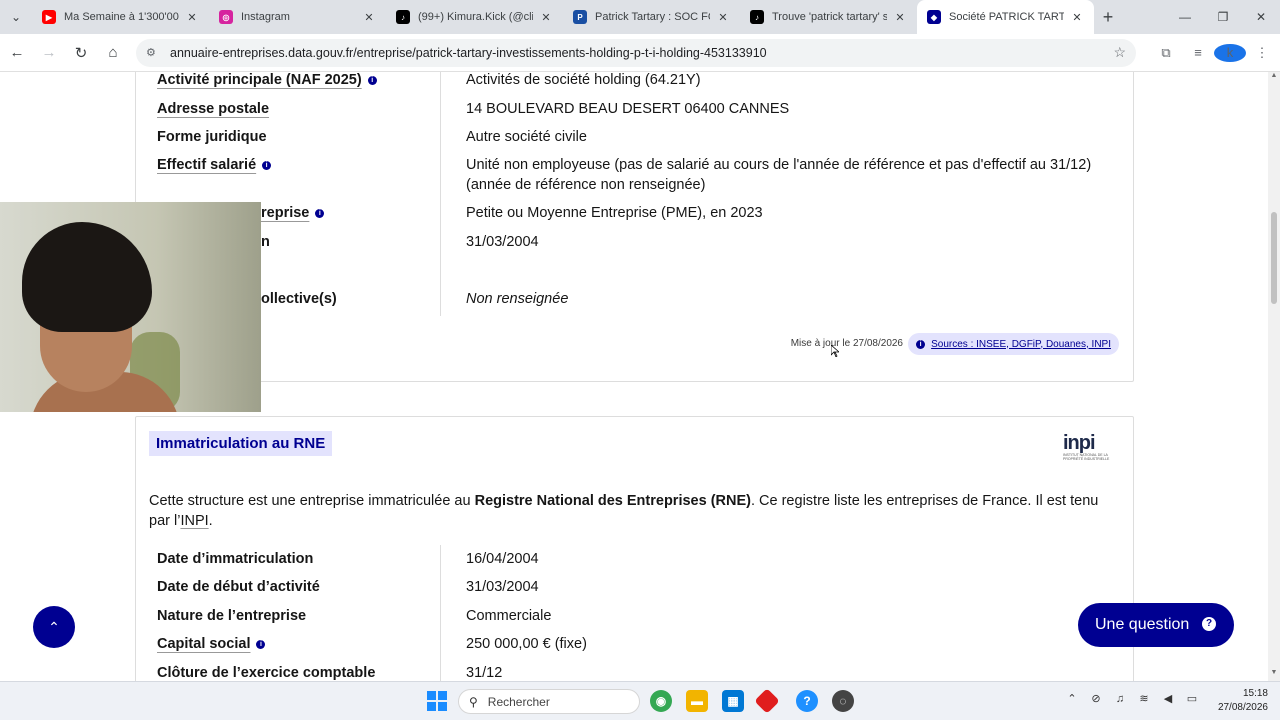 This screenshot has width=1280, height=720. I want to click on row-label: Clôture de l’exercice comptable, so click(266, 673).